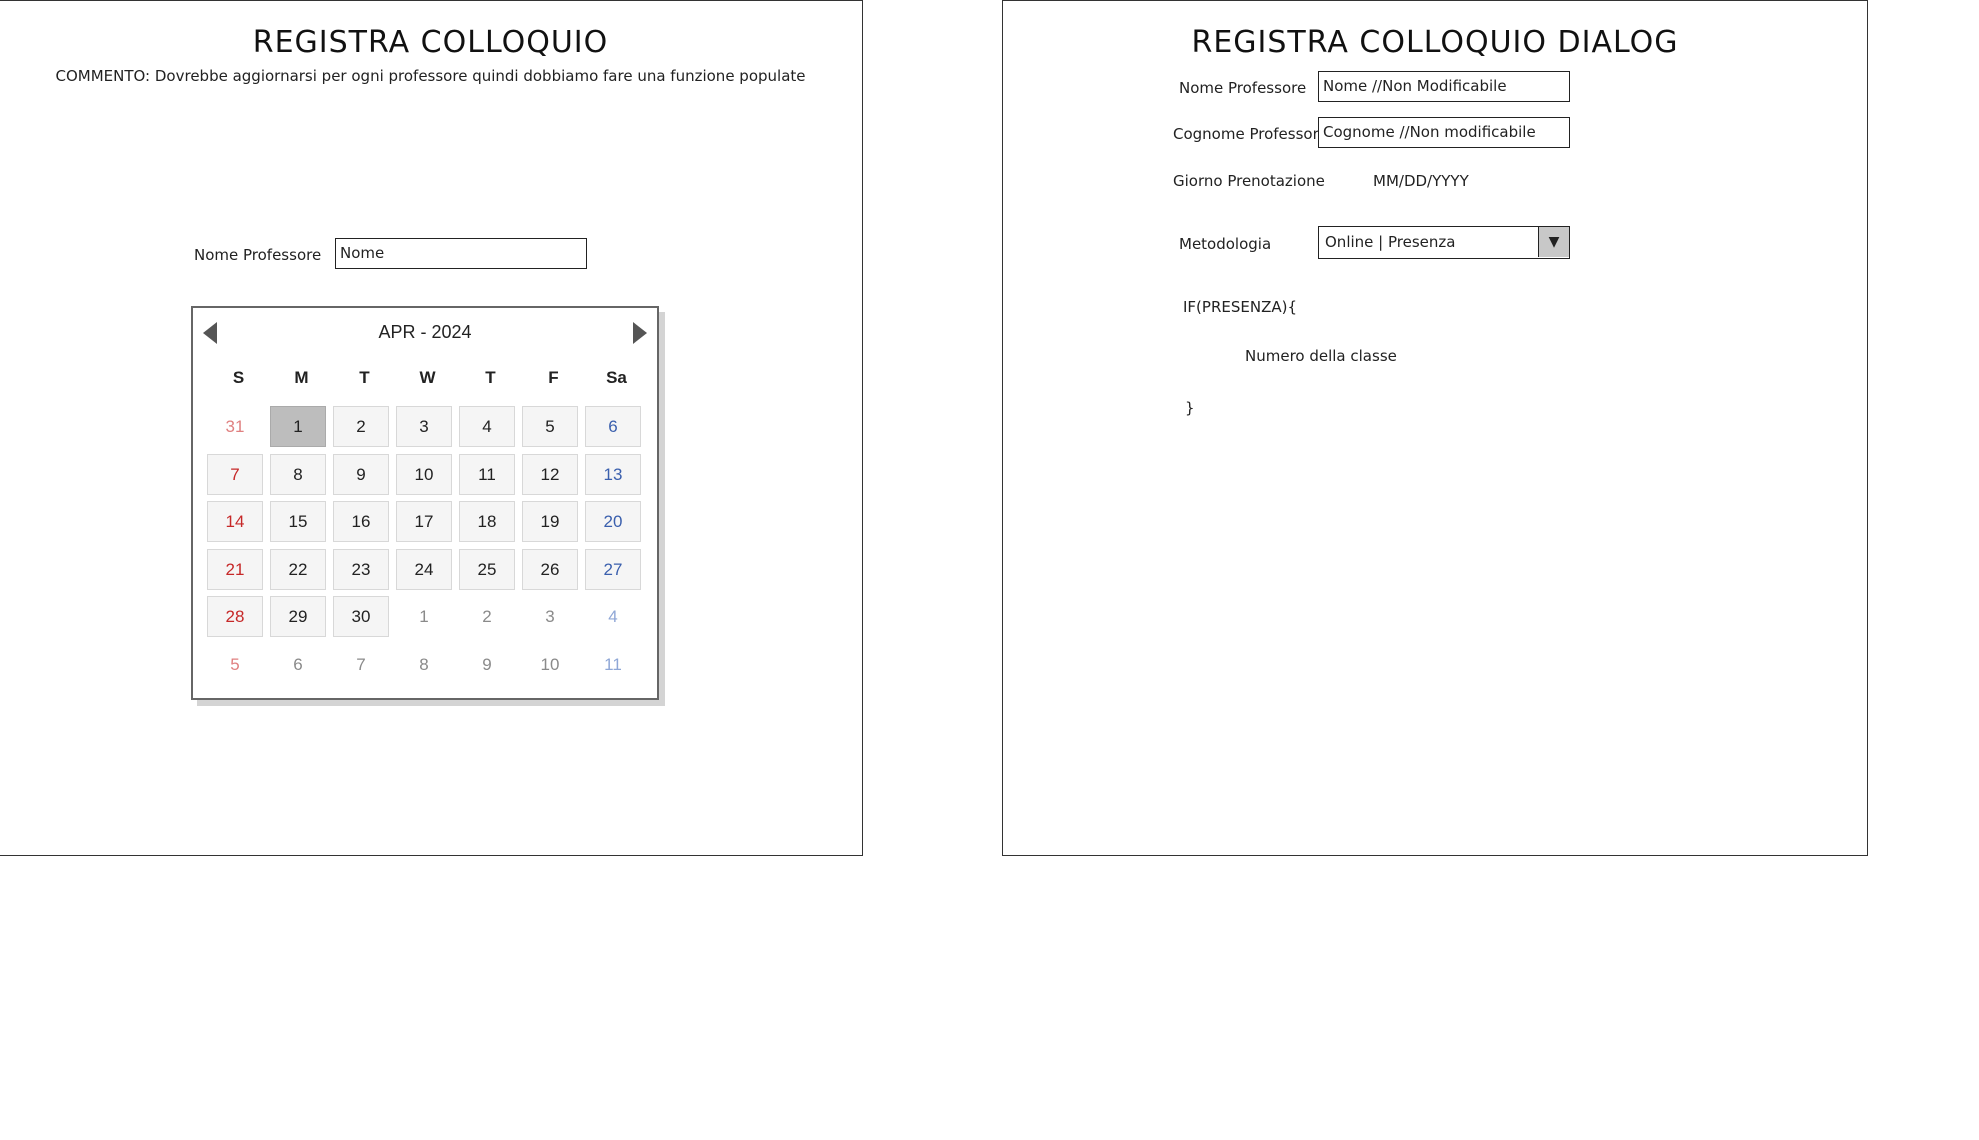 This screenshot has height=1140, width=1979. What do you see at coordinates (550, 474) in the screenshot?
I see `calendar-day: 12` at bounding box center [550, 474].